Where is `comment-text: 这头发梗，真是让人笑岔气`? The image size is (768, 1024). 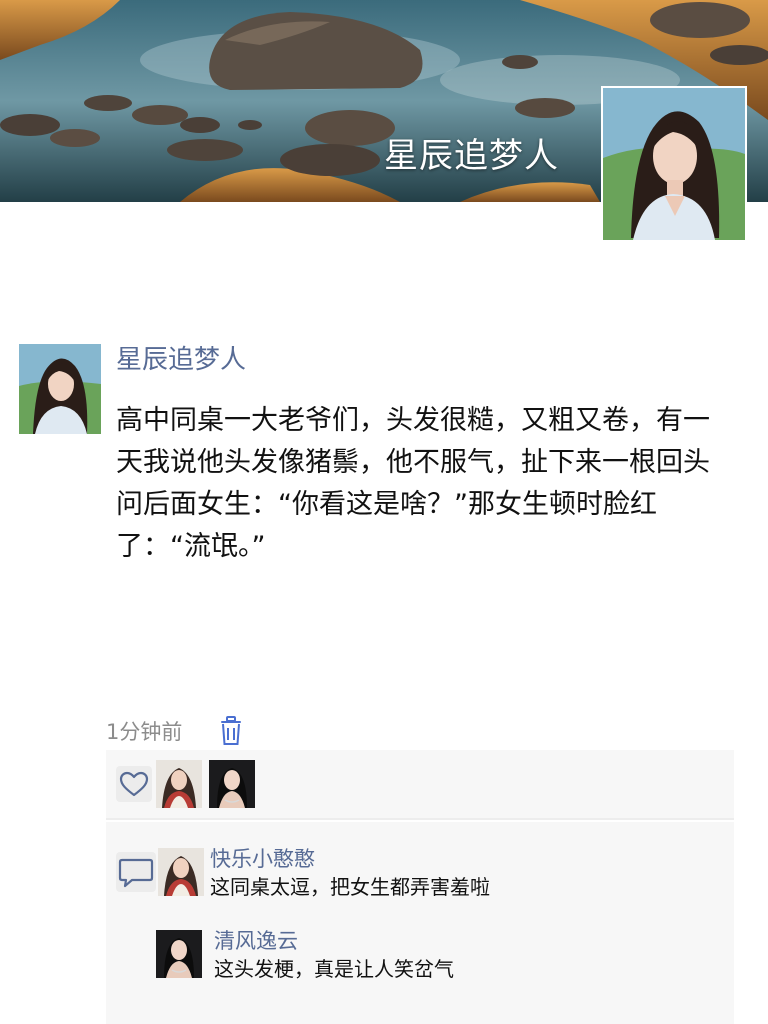
comment-text: 这头发梗，真是让人笑岔气 is located at coordinates (334, 969).